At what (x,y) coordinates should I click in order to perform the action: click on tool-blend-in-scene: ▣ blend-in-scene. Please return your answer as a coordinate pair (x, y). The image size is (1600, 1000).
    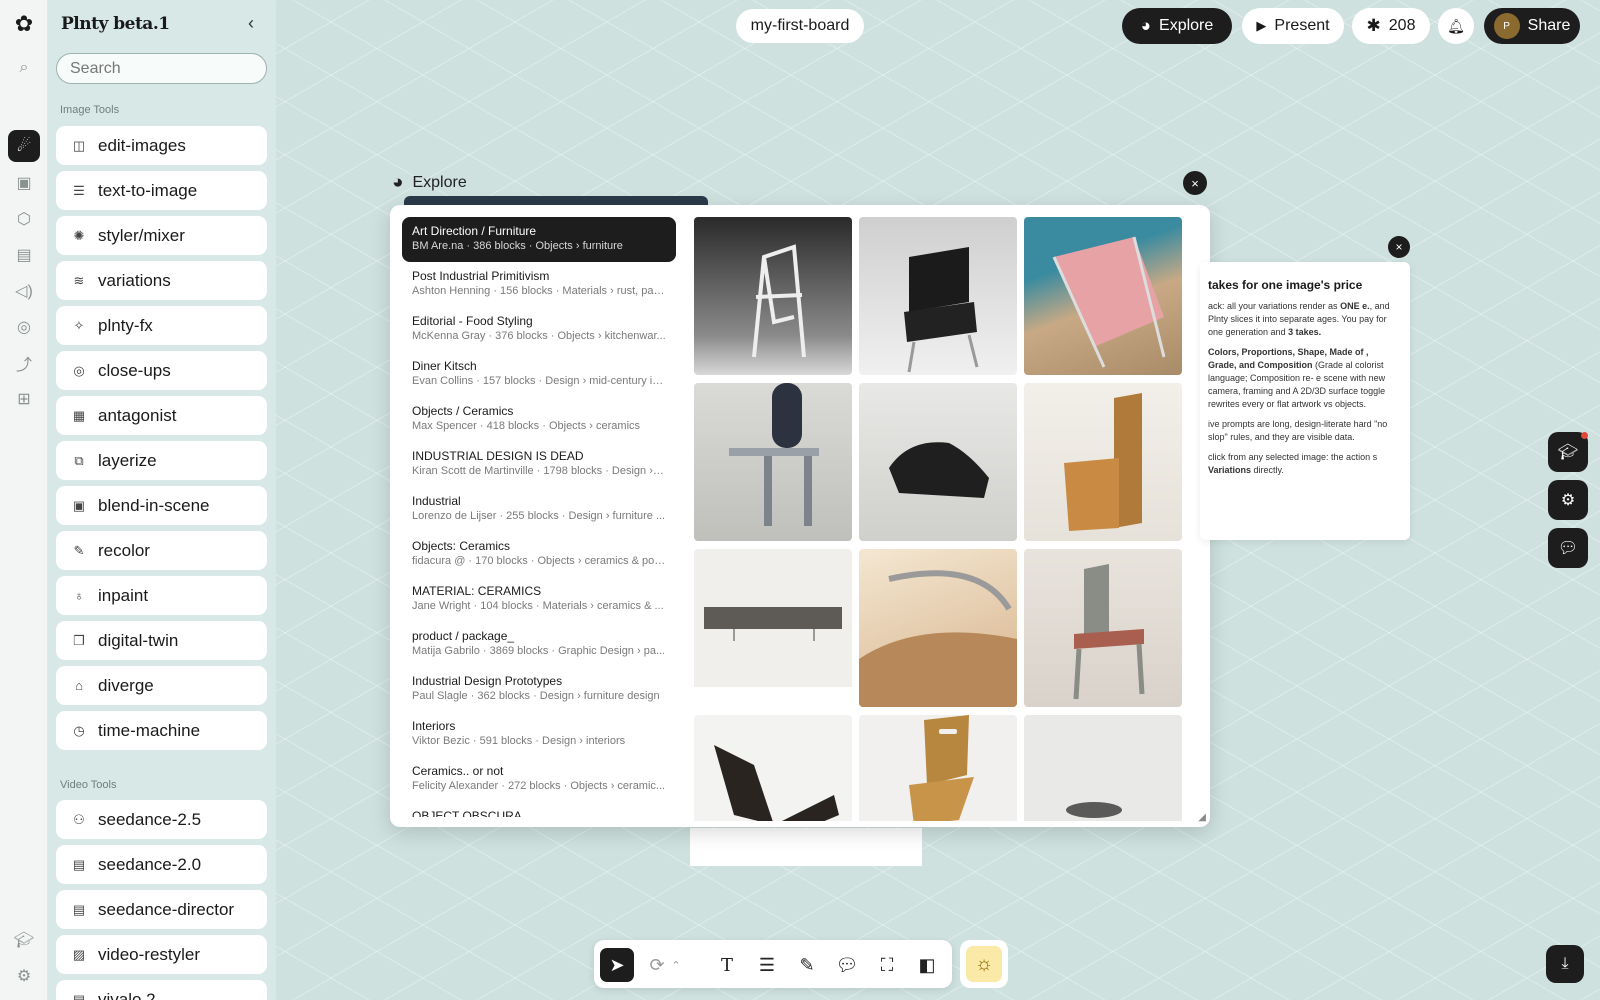
    Looking at the image, I should click on (161, 505).